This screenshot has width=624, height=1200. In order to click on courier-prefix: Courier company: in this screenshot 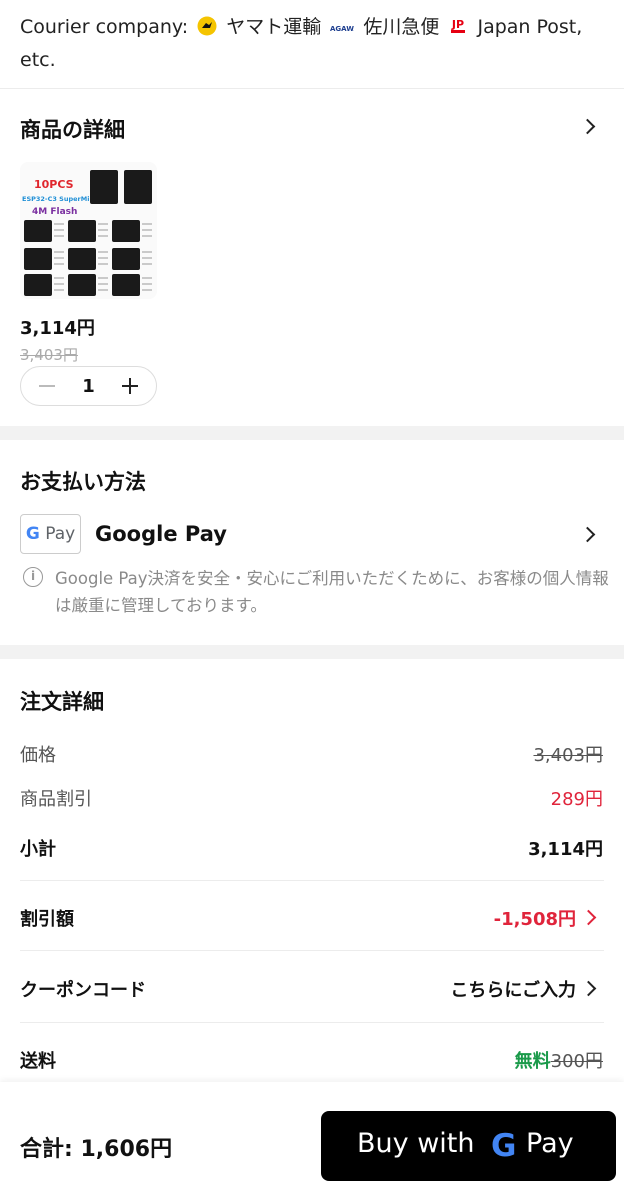, I will do `click(104, 27)`.